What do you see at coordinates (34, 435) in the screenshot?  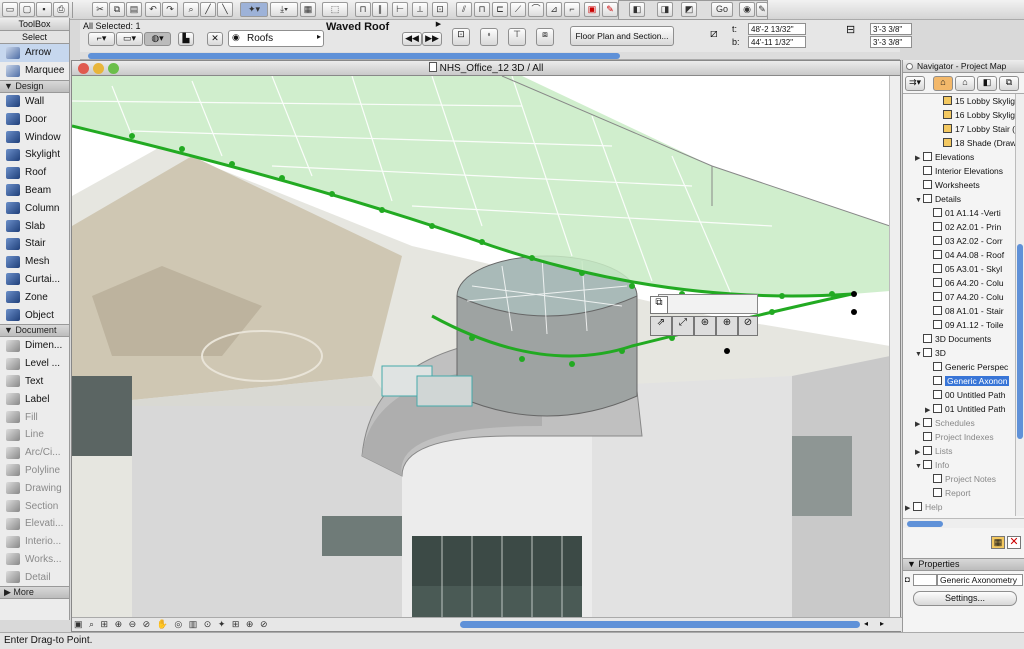 I see `tool-line: Line` at bounding box center [34, 435].